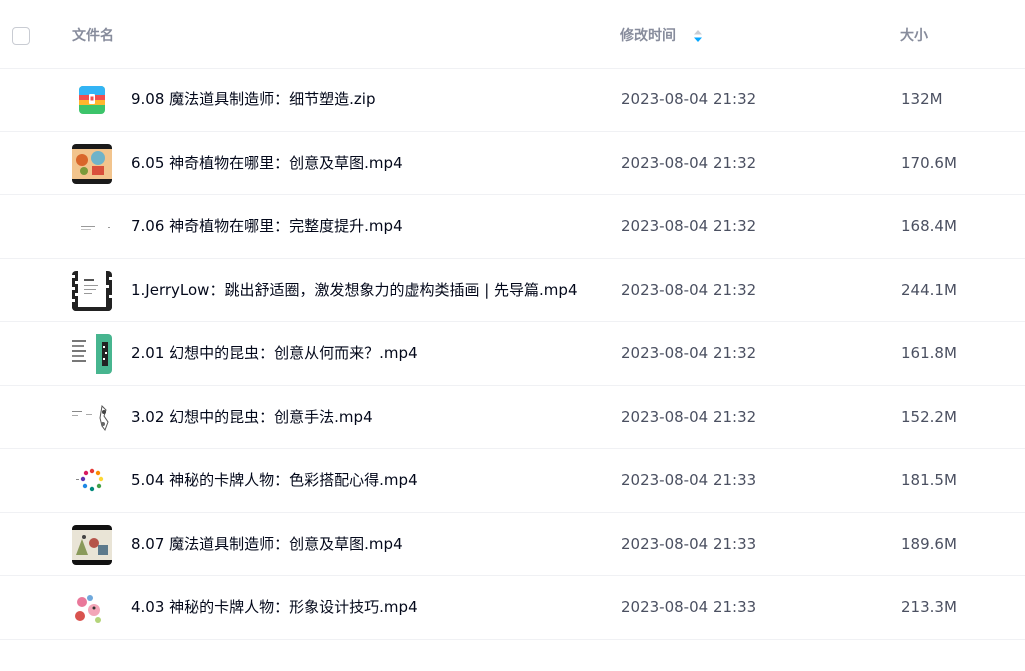  What do you see at coordinates (253, 99) in the screenshot?
I see `file-name: 9.08 魔法道具制造师：细节塑造.zip` at bounding box center [253, 99].